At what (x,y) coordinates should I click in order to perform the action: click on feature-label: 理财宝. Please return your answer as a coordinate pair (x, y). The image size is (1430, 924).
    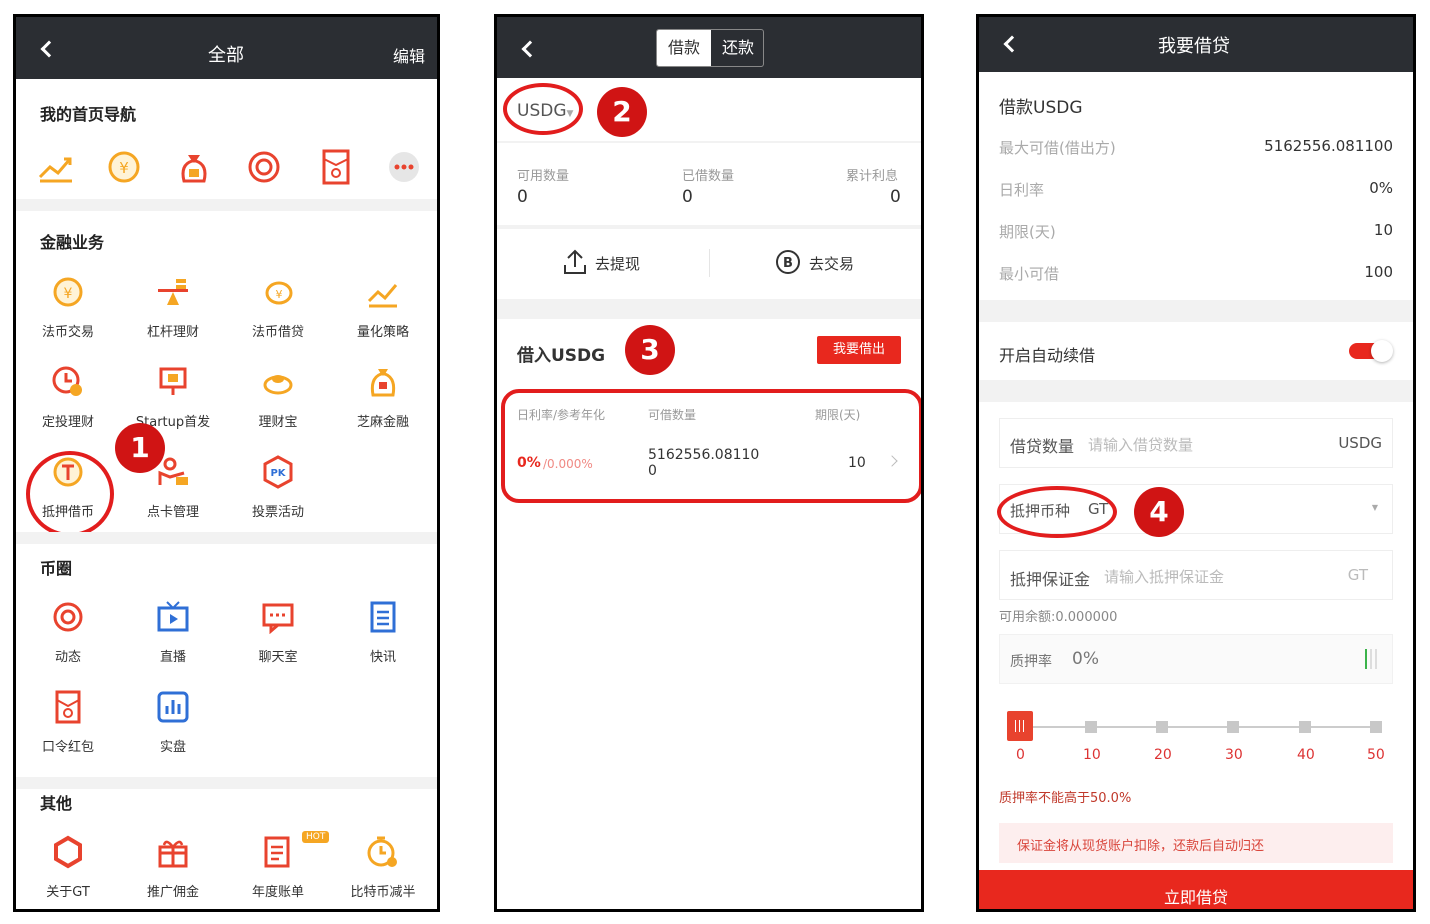
    Looking at the image, I should click on (278, 422).